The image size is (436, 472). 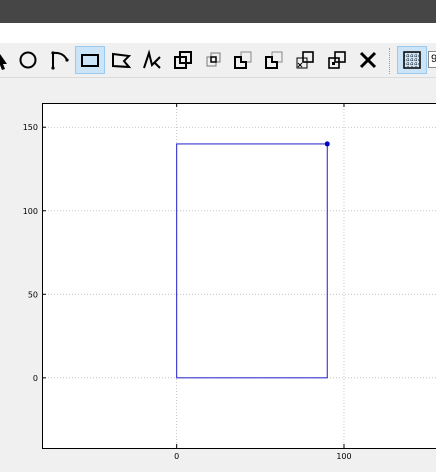 I want to click on x-tick-label: 100, so click(x=343, y=456).